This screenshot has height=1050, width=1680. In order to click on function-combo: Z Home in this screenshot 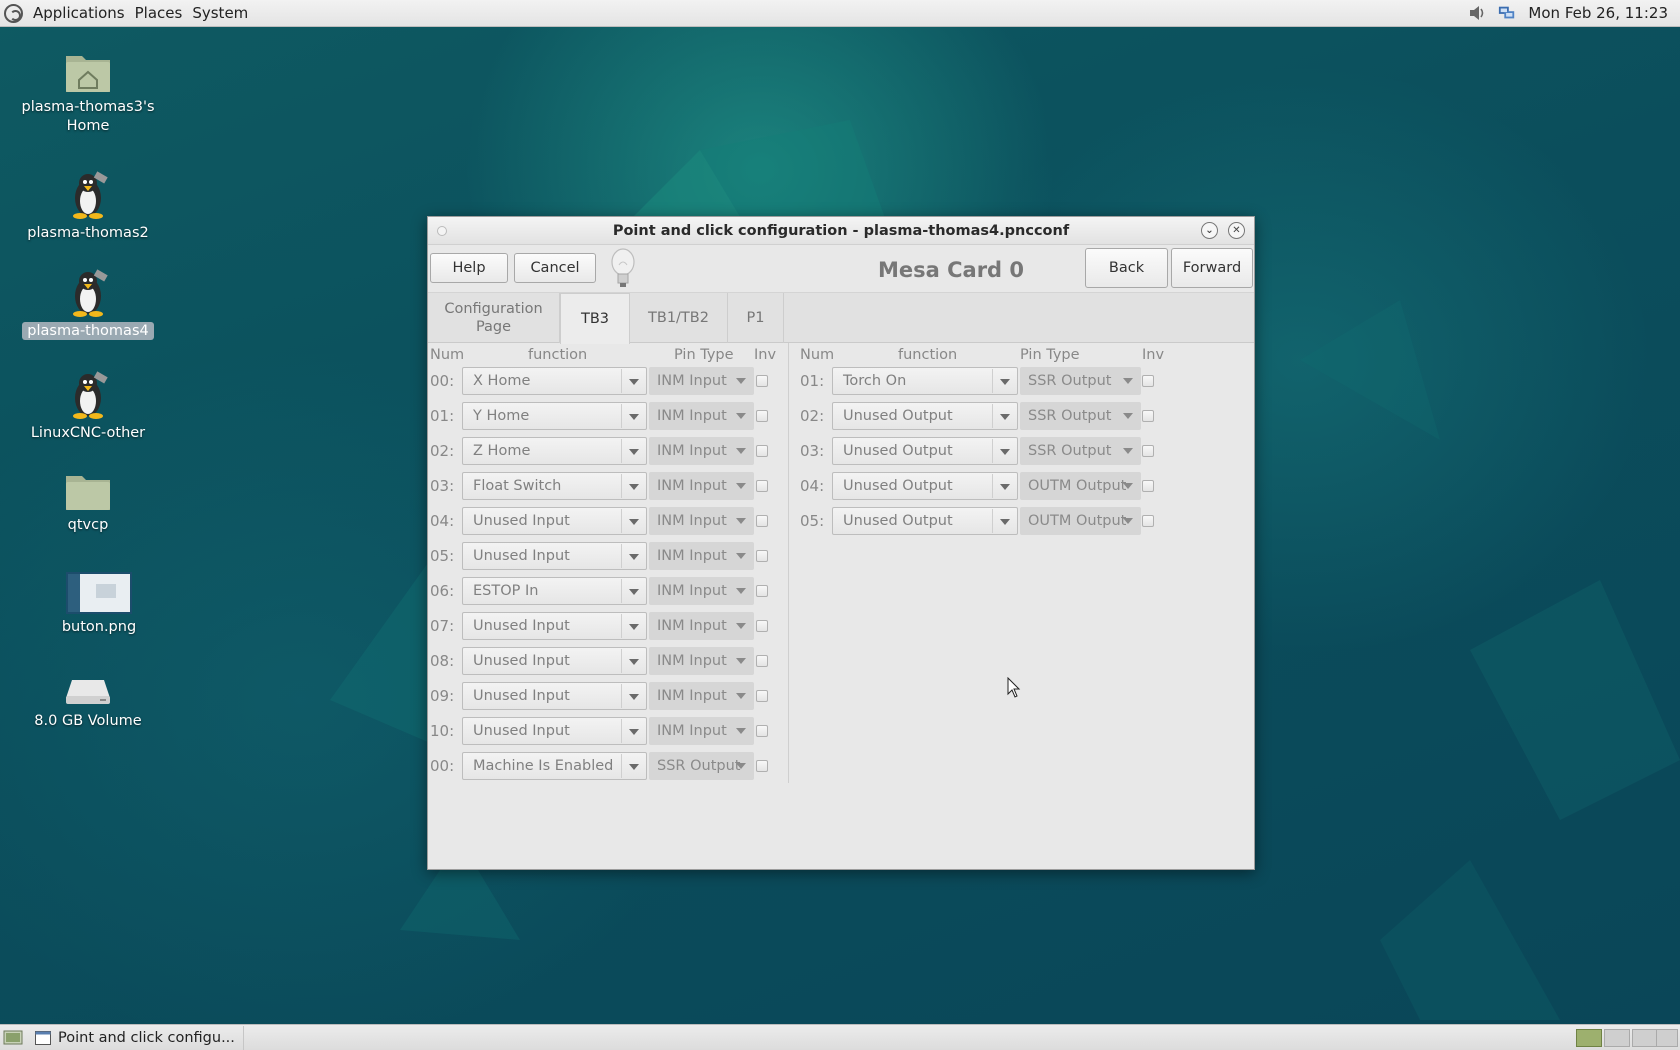, I will do `click(554, 451)`.